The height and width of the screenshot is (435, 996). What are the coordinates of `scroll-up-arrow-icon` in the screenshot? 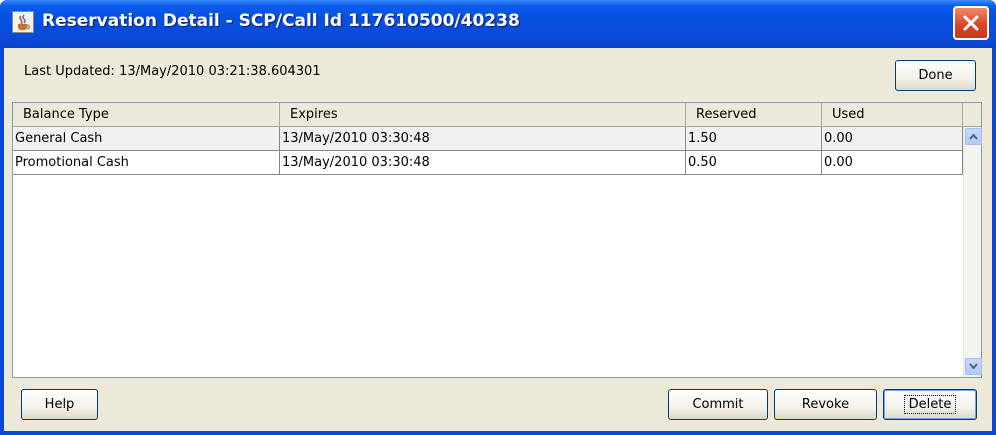 It's located at (973, 136).